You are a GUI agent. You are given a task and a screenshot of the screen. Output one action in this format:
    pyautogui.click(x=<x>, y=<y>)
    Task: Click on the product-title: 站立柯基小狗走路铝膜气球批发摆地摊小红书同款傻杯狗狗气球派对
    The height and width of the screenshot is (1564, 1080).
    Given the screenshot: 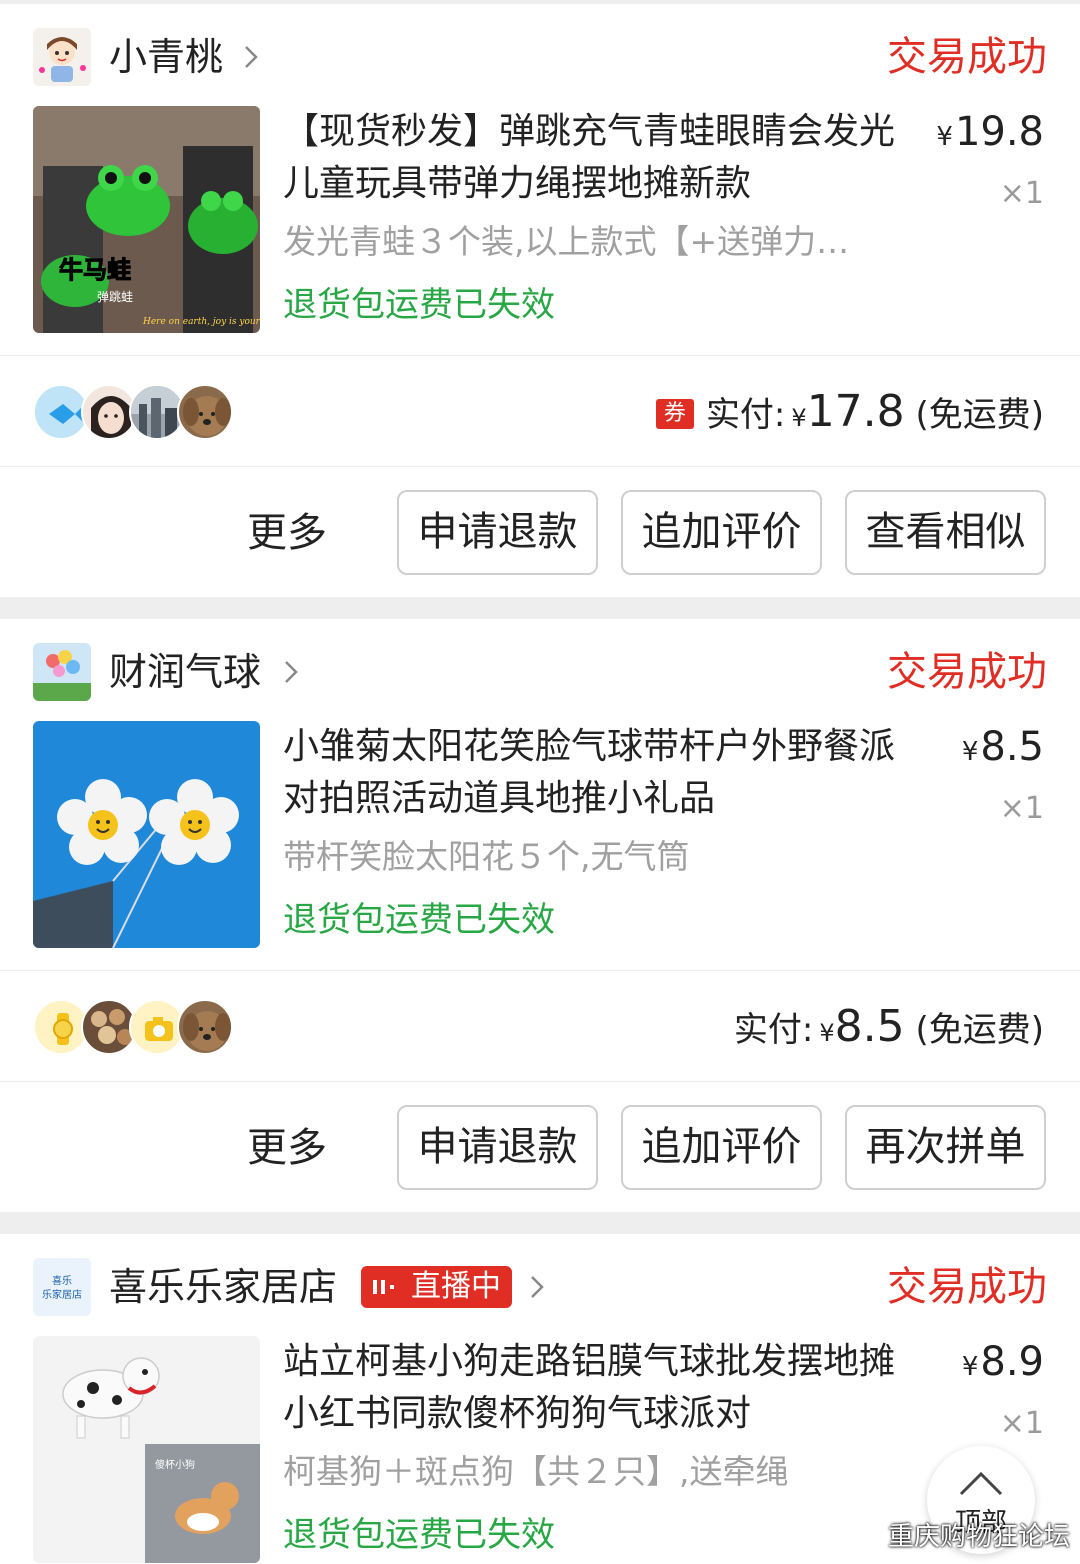 What is the action you would take?
    pyautogui.click(x=603, y=1388)
    